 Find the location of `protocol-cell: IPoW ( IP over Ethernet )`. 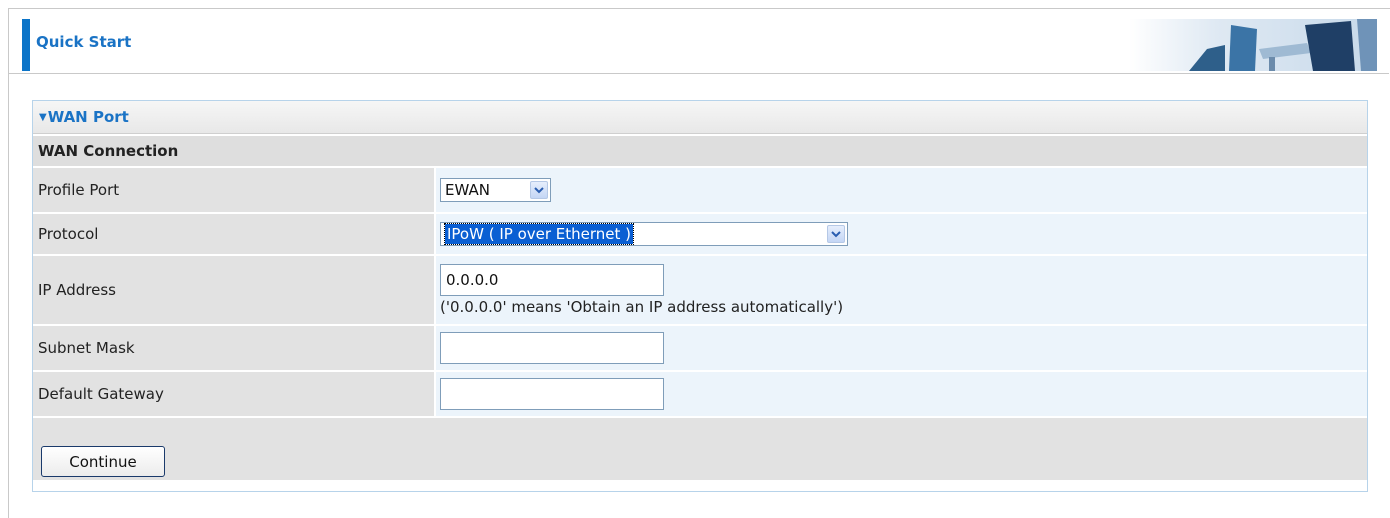

protocol-cell: IPoW ( IP over Ethernet ) is located at coordinates (900, 234).